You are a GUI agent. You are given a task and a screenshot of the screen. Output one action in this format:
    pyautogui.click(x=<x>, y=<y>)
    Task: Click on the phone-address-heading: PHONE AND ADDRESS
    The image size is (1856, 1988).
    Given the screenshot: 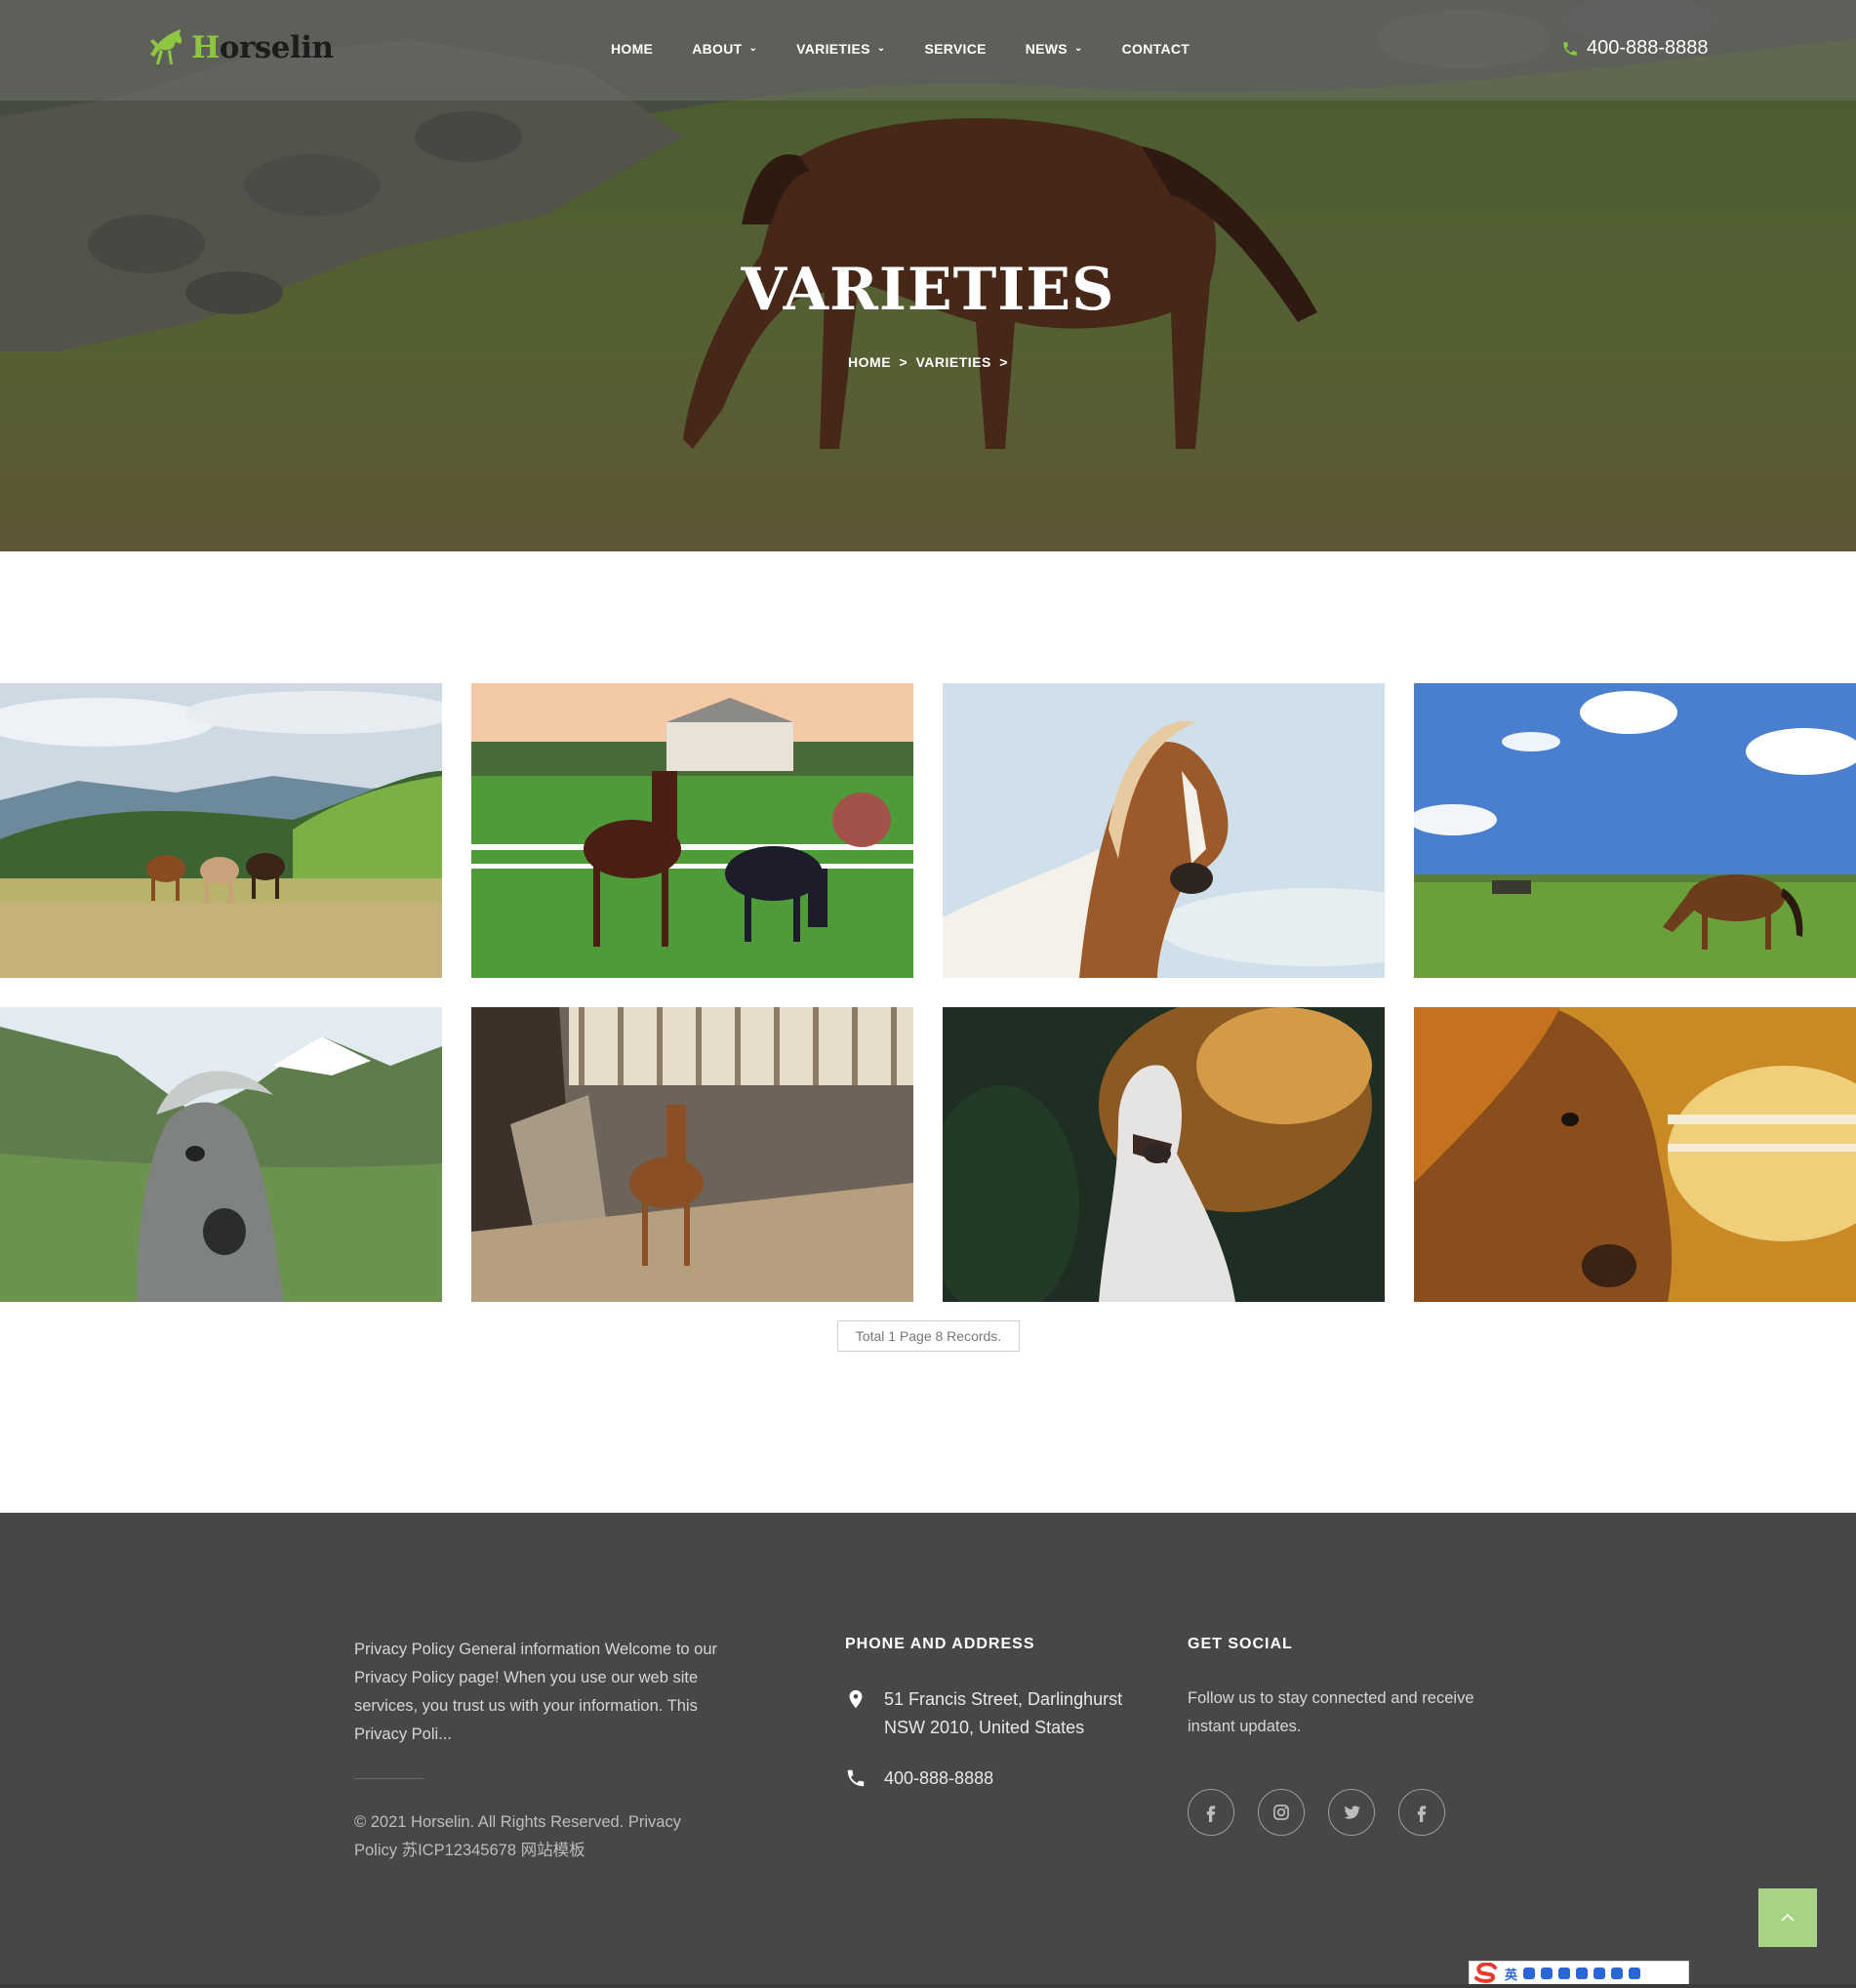 What is the action you would take?
    pyautogui.click(x=940, y=1644)
    